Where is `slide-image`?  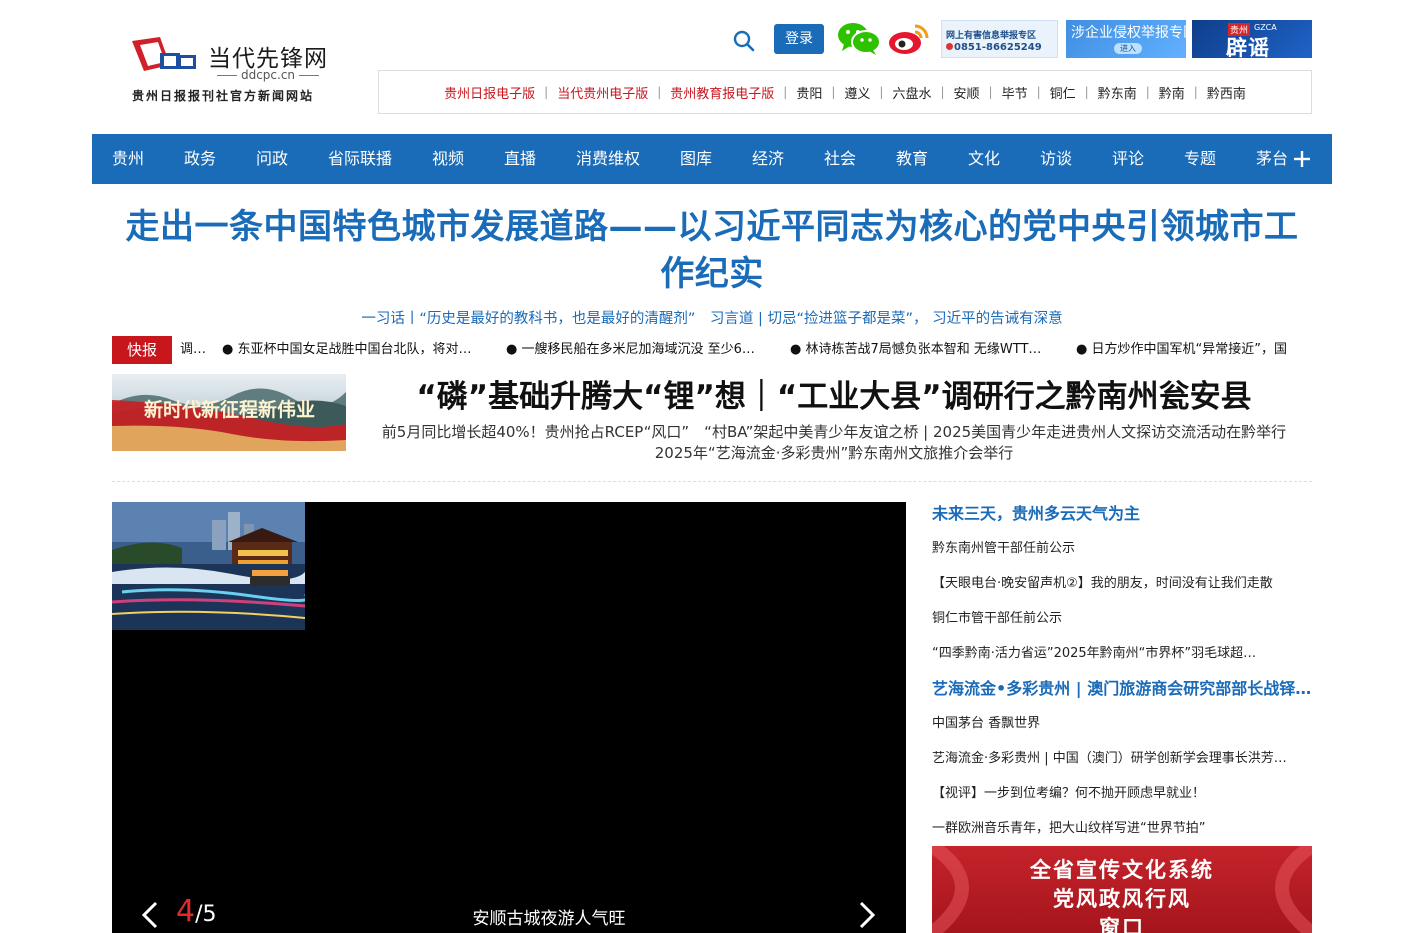 slide-image is located at coordinates (208, 566).